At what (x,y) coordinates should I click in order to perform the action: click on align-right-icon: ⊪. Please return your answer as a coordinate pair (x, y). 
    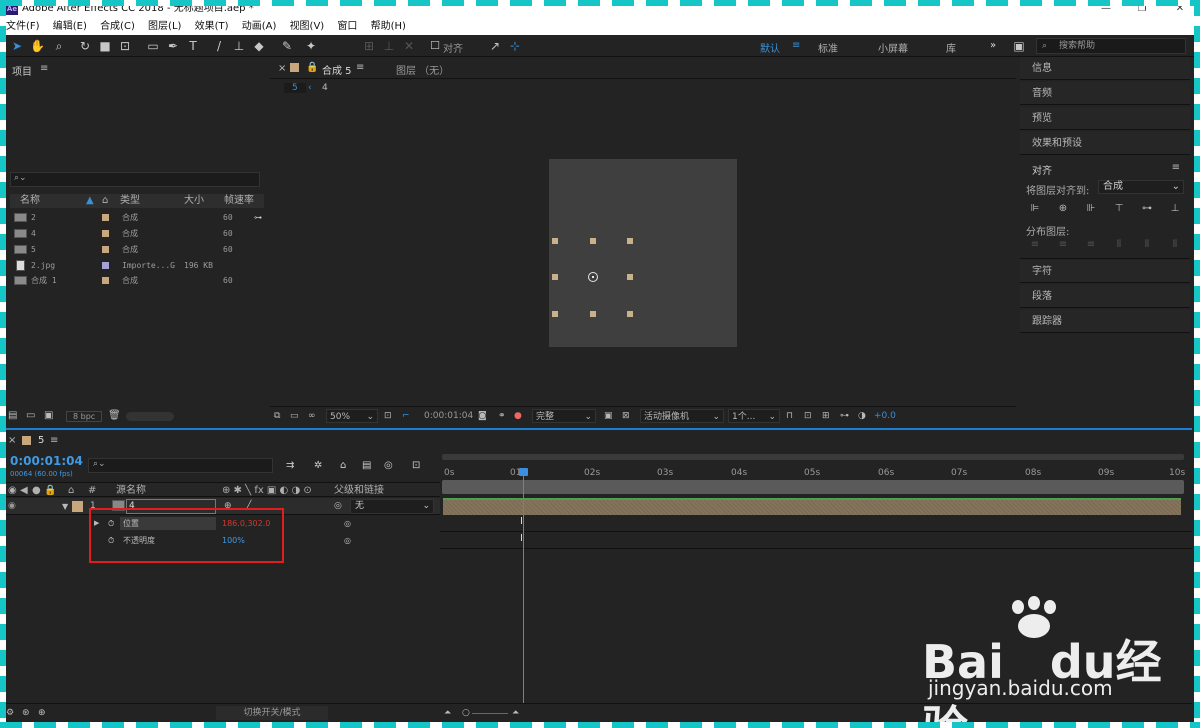
    Looking at the image, I should click on (1091, 209).